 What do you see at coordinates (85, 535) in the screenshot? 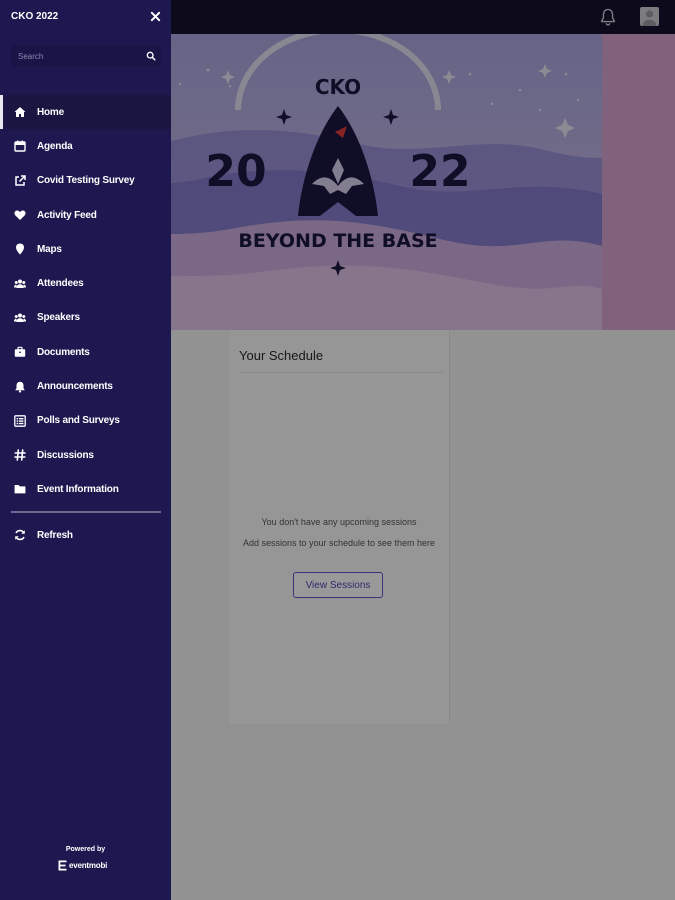
I see `refresh-button: Refresh` at bounding box center [85, 535].